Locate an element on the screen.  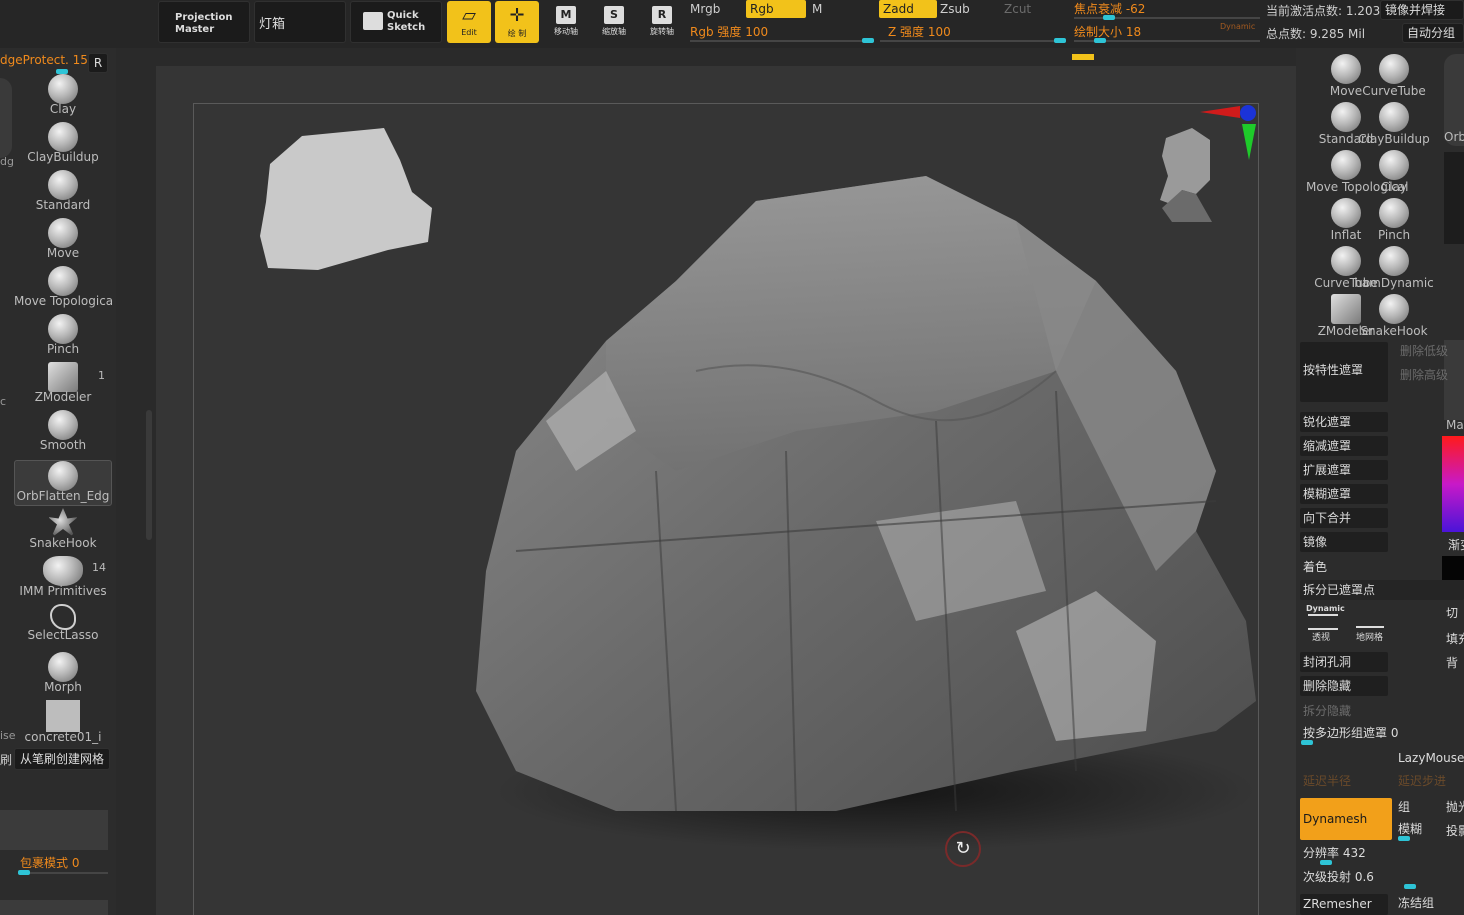
r-button: R is located at coordinates (98, 63).